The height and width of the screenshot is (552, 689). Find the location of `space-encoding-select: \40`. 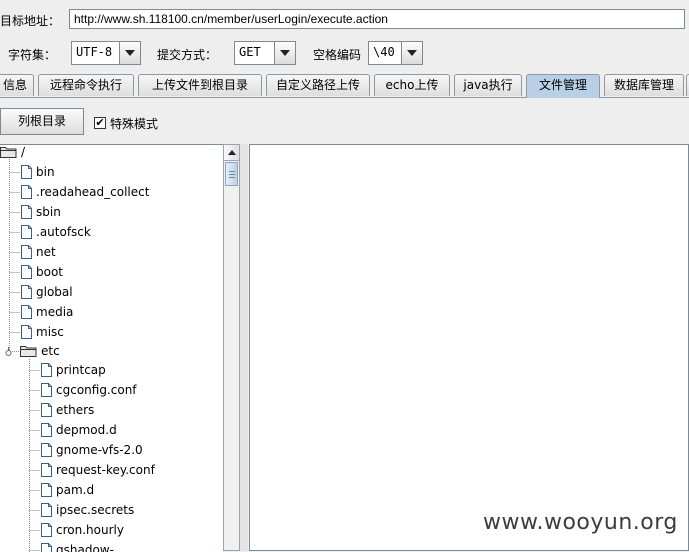

space-encoding-select: \40 is located at coordinates (395, 53).